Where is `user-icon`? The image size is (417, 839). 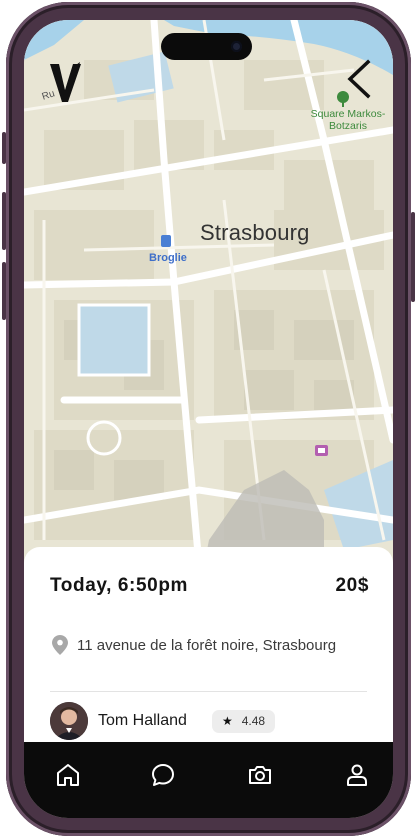 user-icon is located at coordinates (357, 775).